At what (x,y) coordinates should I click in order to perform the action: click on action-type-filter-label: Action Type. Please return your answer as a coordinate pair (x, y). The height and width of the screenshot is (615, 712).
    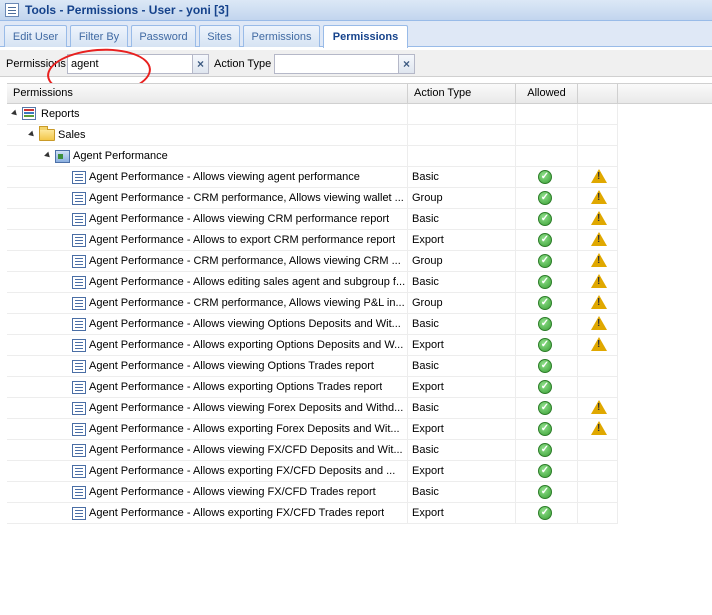
    Looking at the image, I should click on (243, 64).